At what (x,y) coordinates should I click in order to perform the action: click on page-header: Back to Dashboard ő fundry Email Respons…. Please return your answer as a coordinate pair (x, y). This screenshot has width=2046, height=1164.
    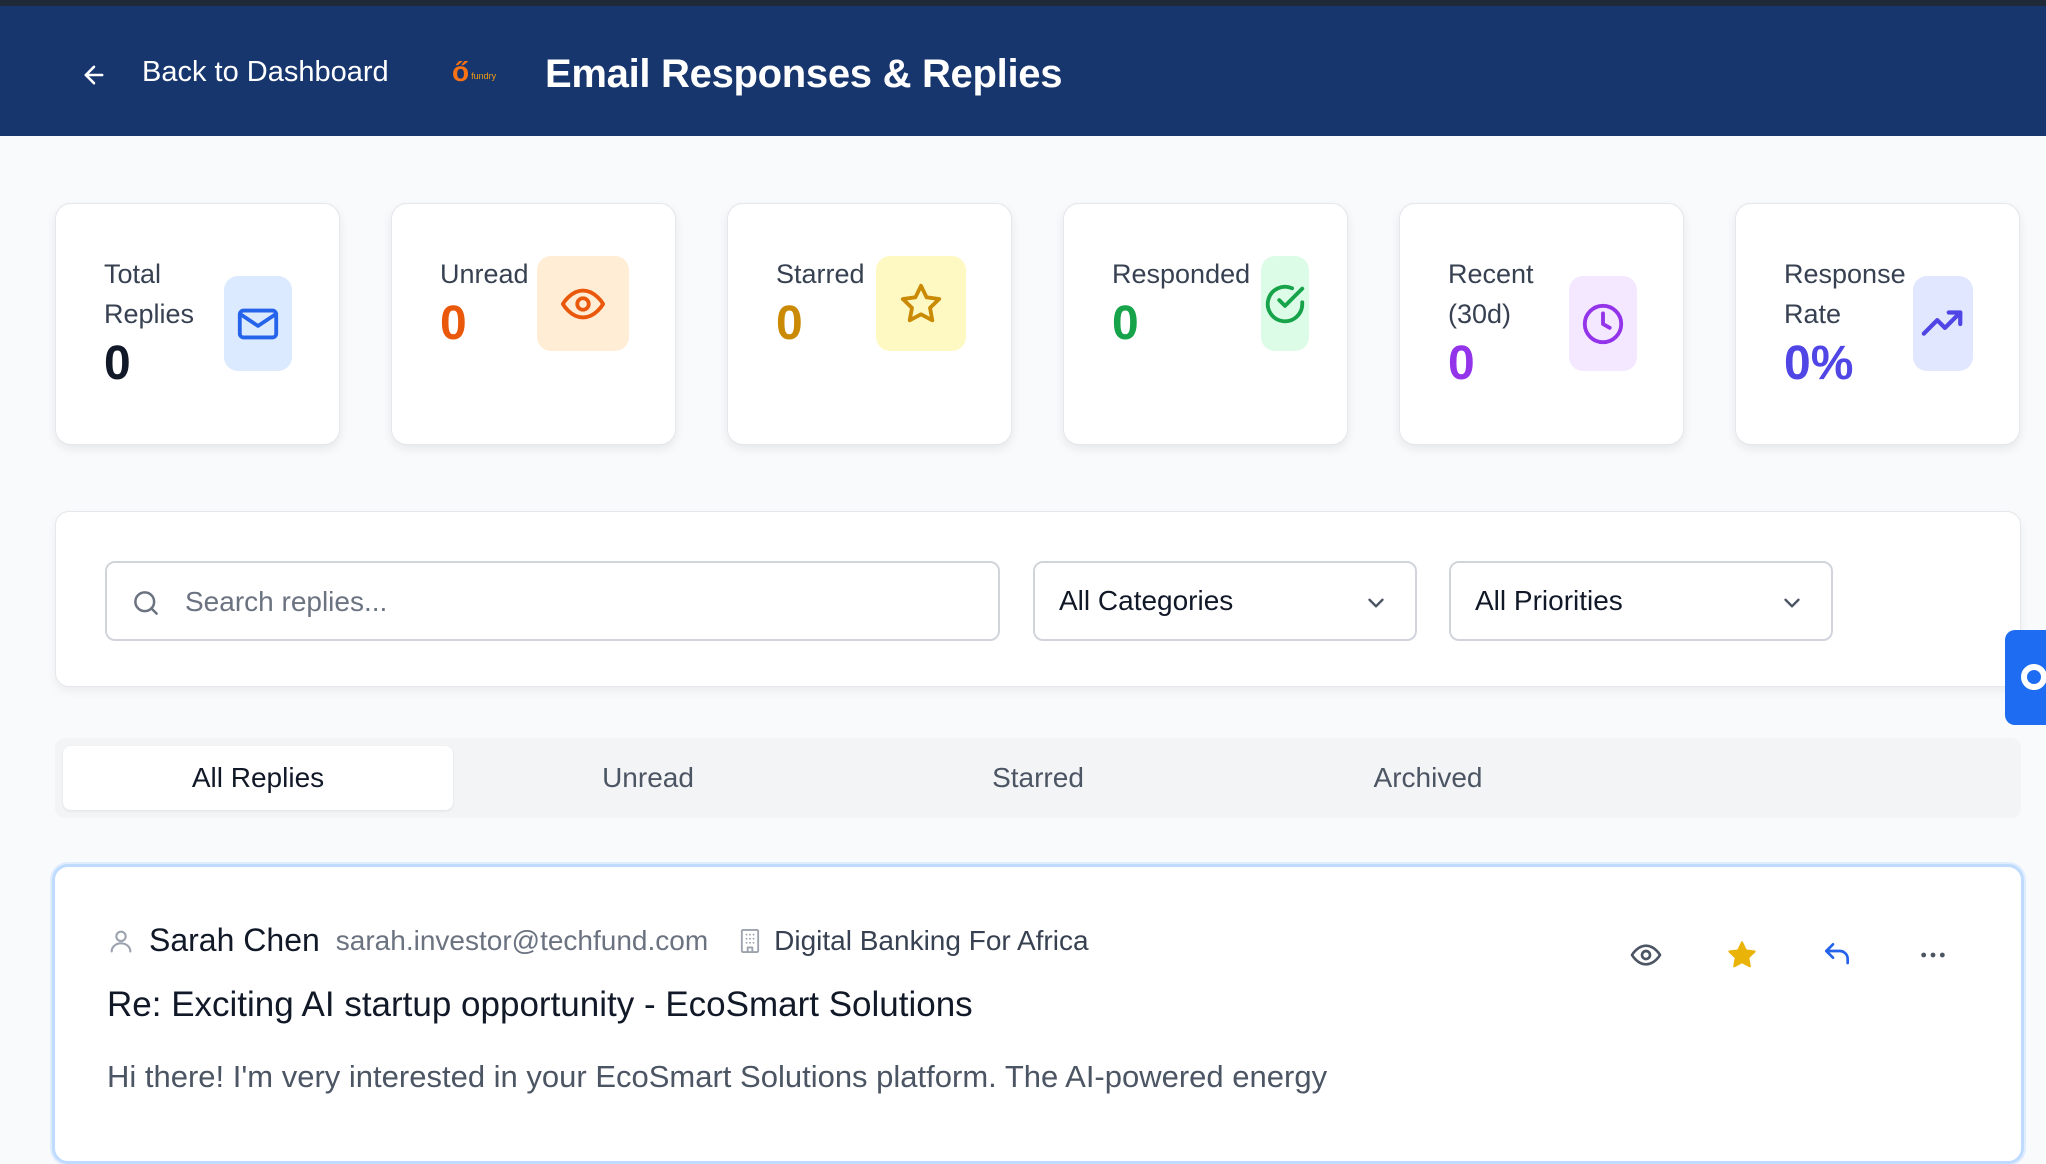
    Looking at the image, I should click on (1023, 71).